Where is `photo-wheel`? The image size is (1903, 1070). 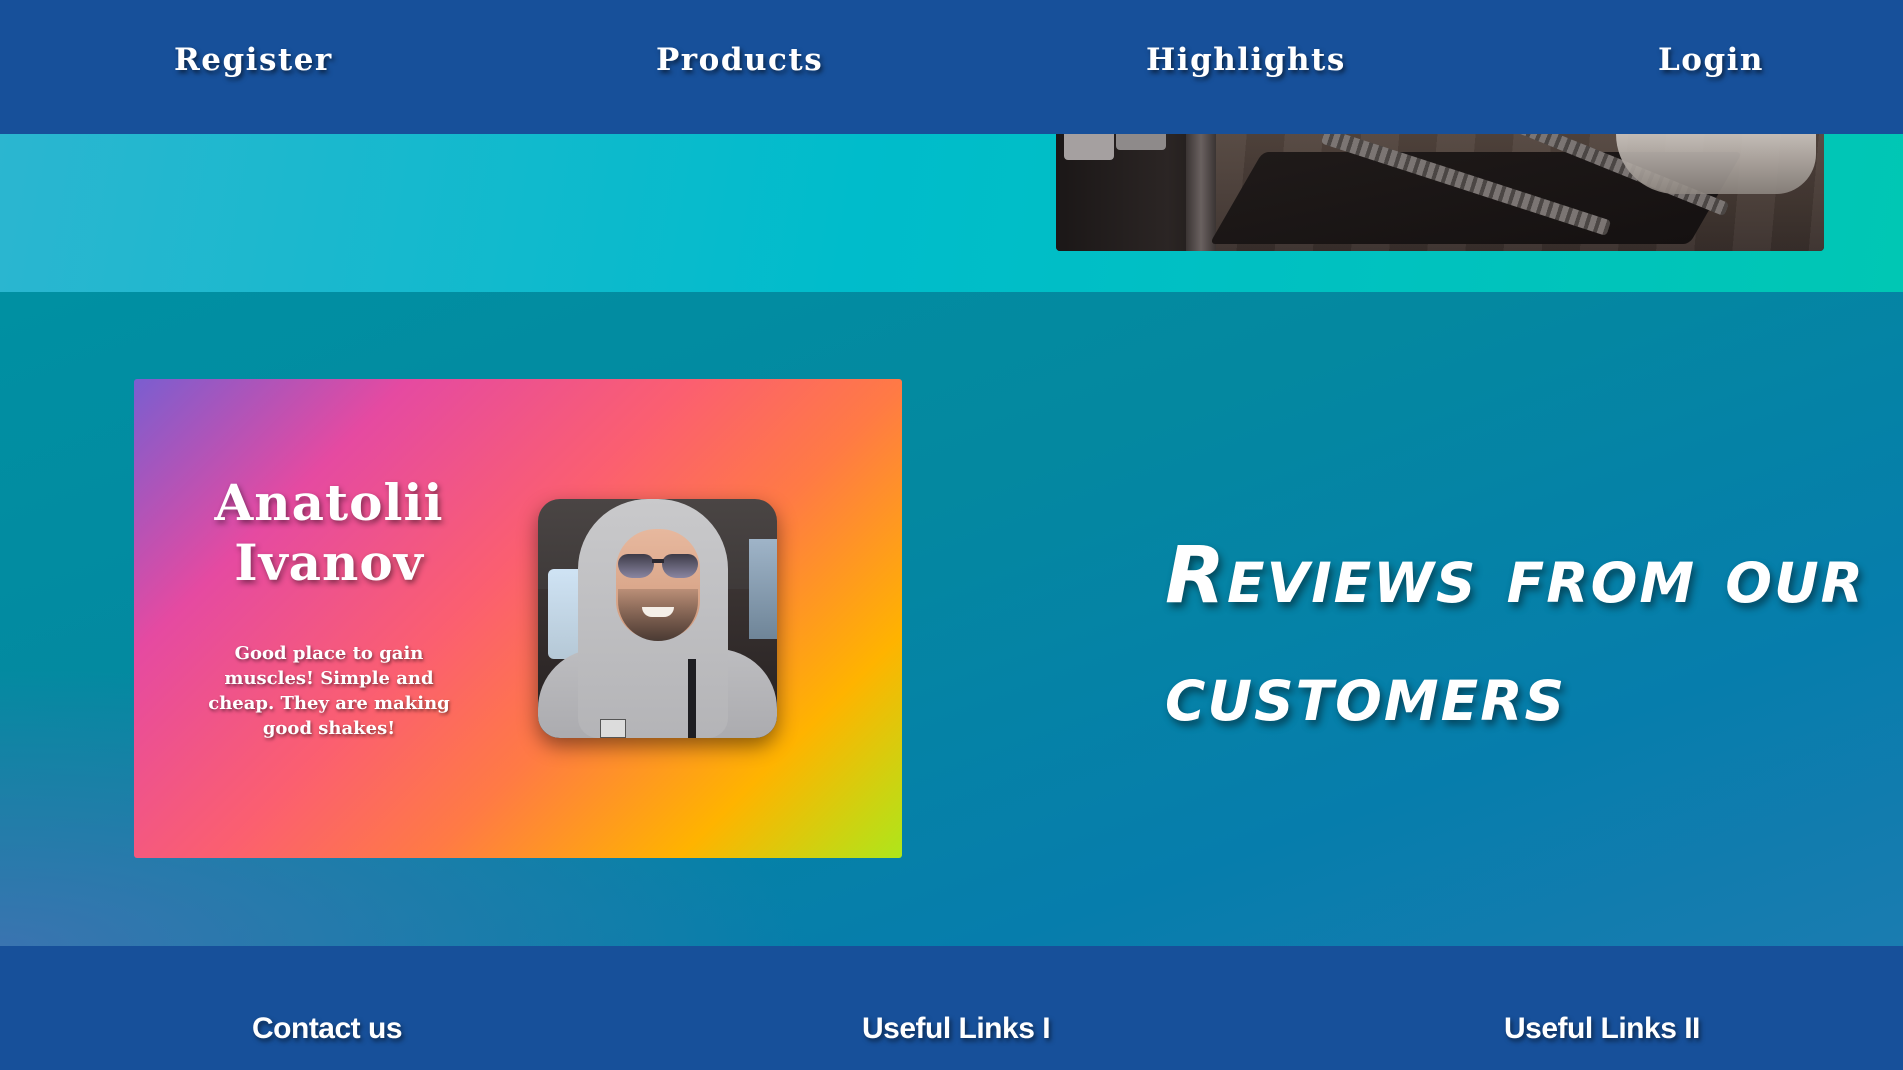 photo-wheel is located at coordinates (1716, 164).